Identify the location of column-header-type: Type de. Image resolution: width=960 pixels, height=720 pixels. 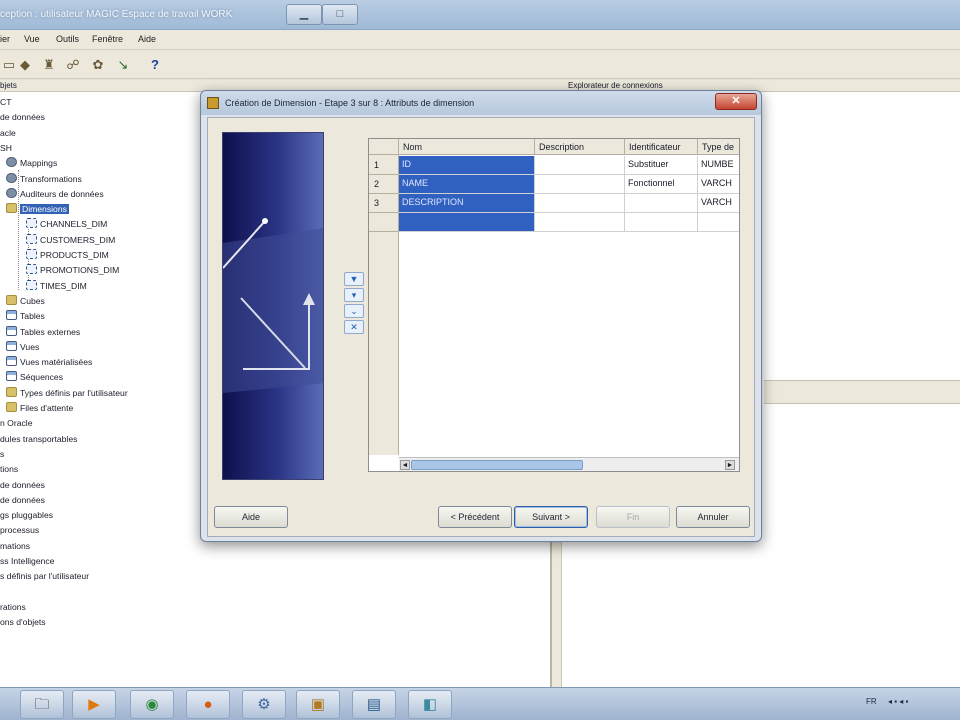
(718, 147).